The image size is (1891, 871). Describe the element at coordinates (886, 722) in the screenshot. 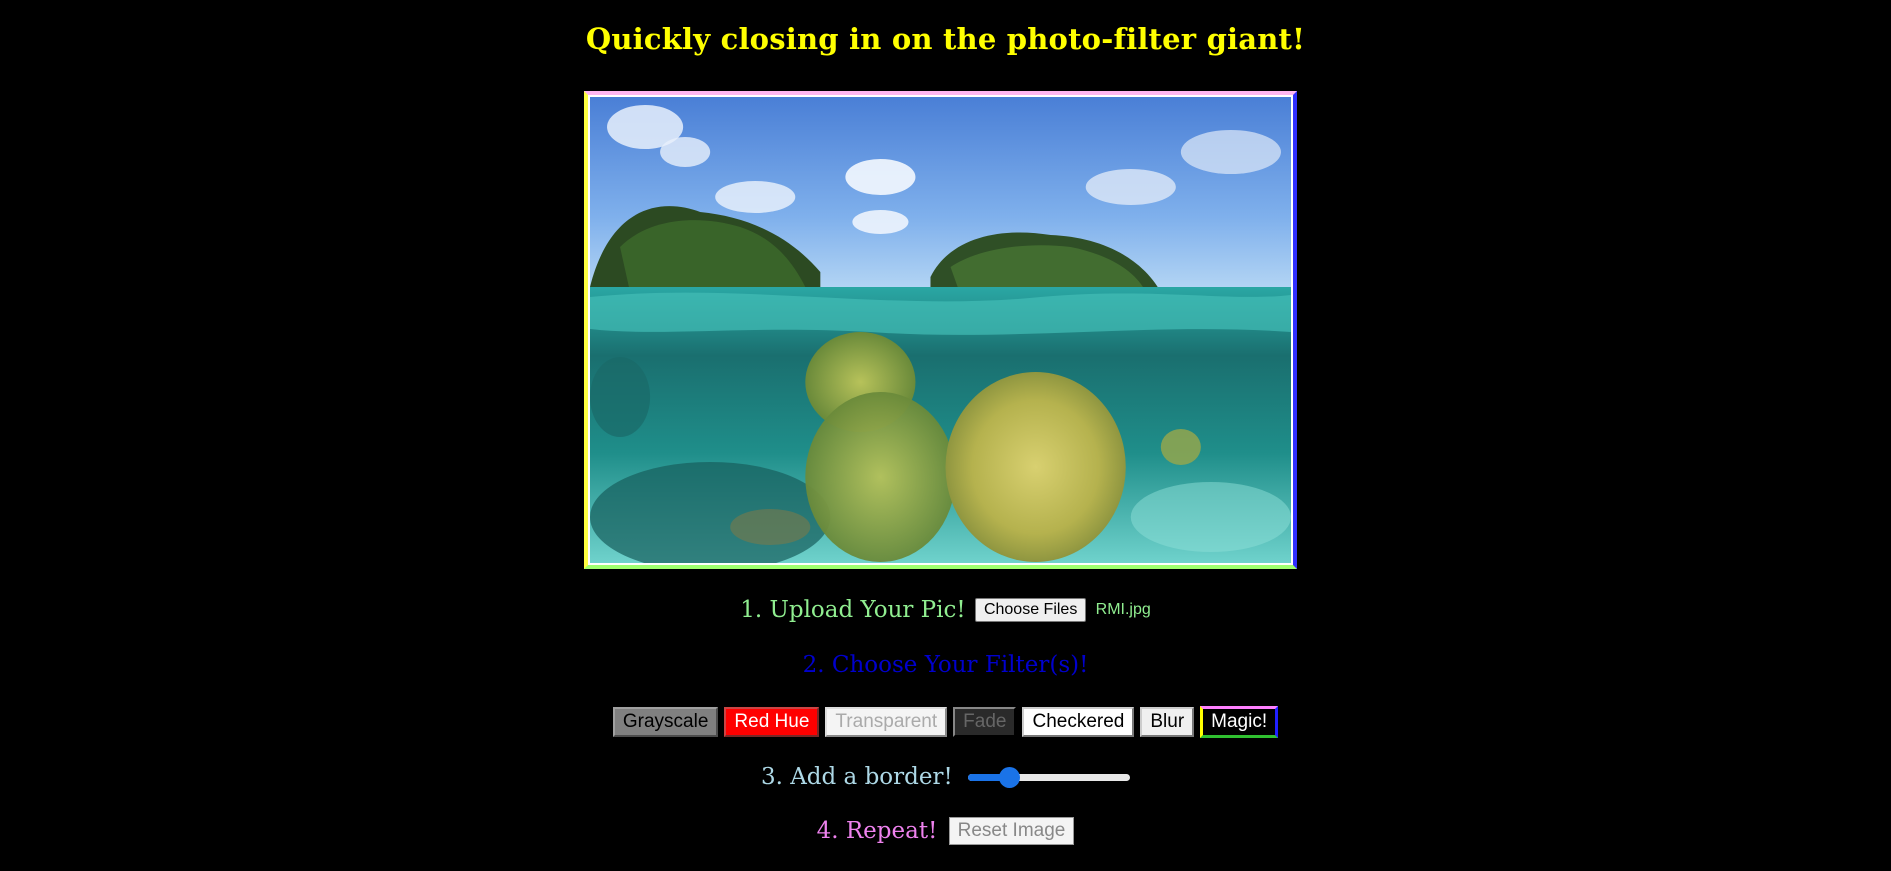

I see `transparent-button: Transparent` at that location.